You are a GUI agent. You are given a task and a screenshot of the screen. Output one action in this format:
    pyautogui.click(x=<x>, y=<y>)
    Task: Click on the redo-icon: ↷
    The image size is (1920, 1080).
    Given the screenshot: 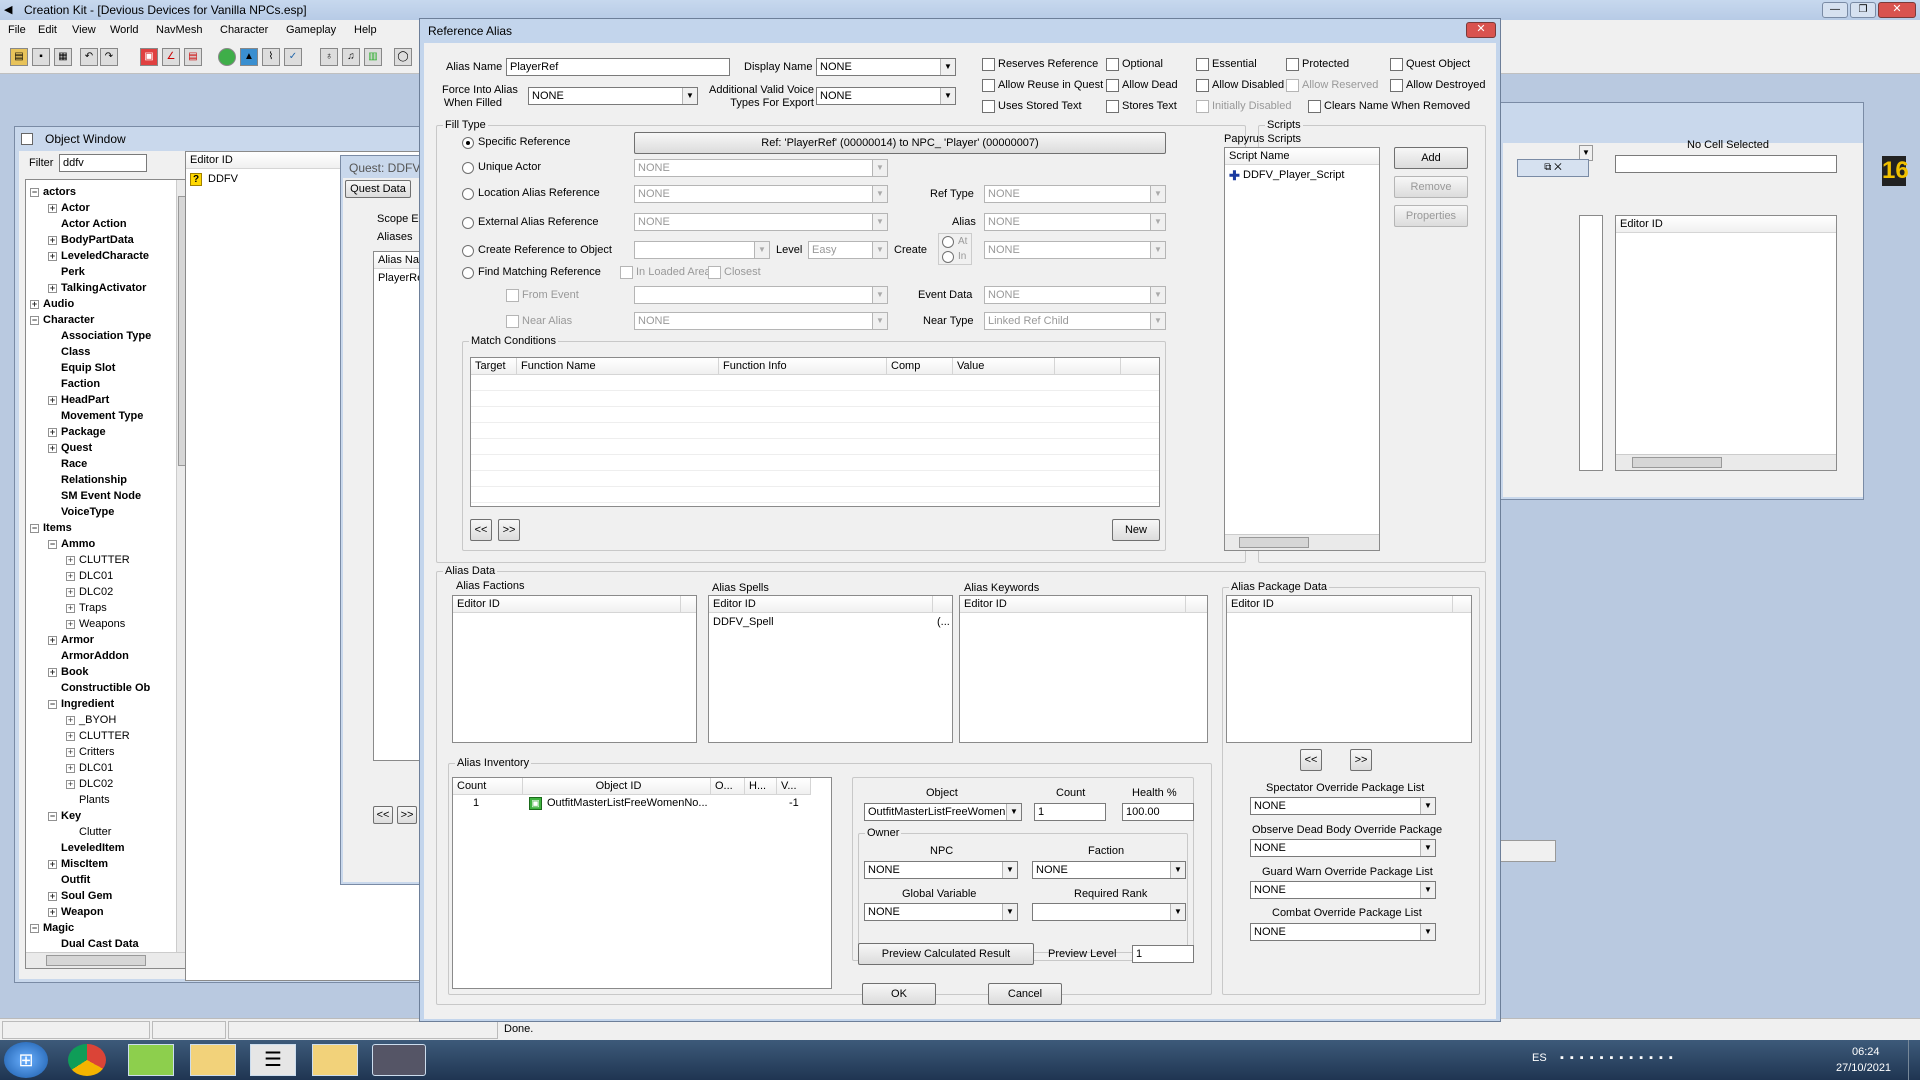 What is the action you would take?
    pyautogui.click(x=109, y=57)
    